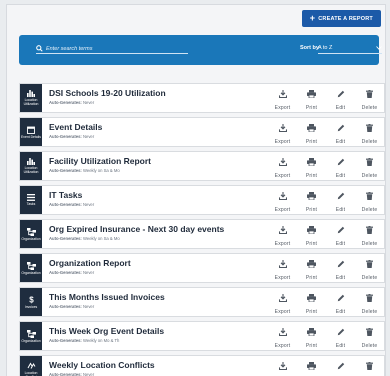  What do you see at coordinates (31, 204) in the screenshot?
I see `report-type-label: Tasks` at bounding box center [31, 204].